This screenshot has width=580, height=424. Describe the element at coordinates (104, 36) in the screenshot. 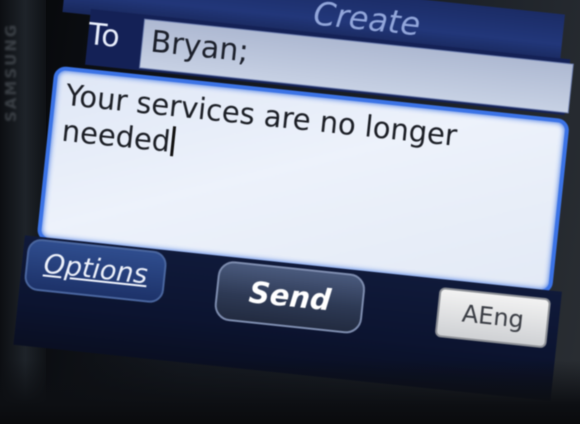

I see `recipient-label: To` at that location.